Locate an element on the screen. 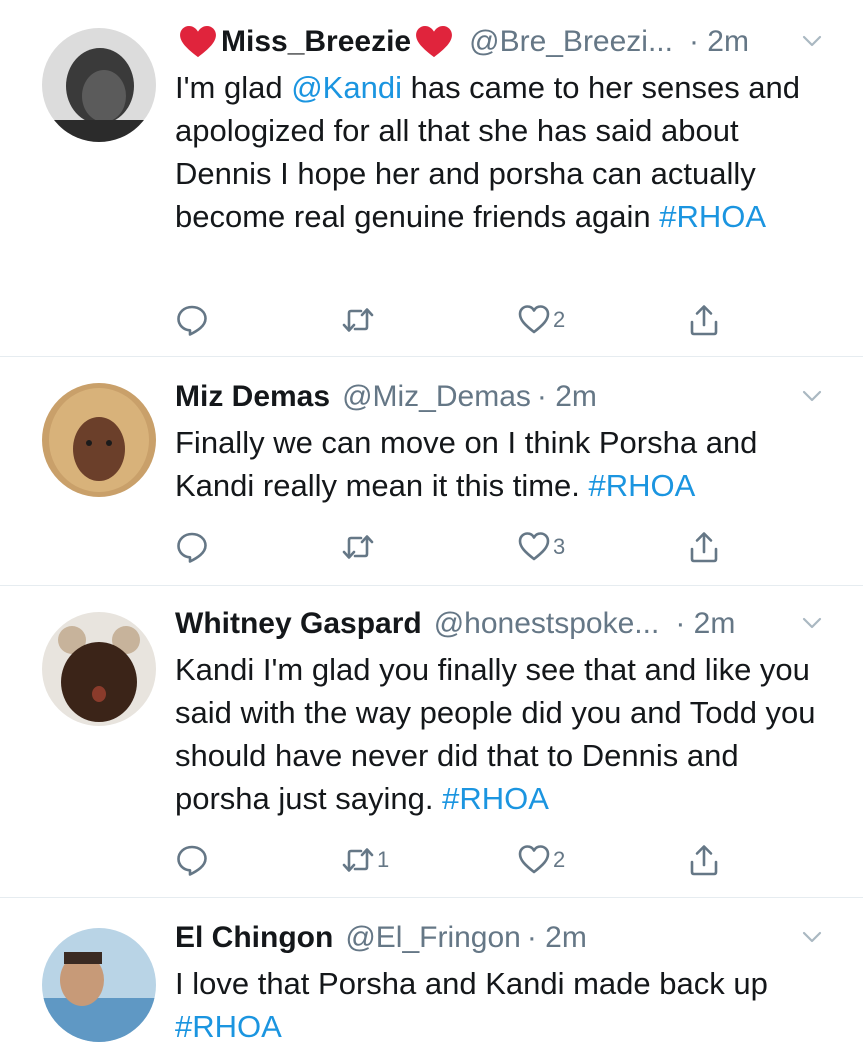 The height and width of the screenshot is (1048, 863). tweet-header: Miz Demas @Miz_Demas · 2m is located at coordinates (499, 397).